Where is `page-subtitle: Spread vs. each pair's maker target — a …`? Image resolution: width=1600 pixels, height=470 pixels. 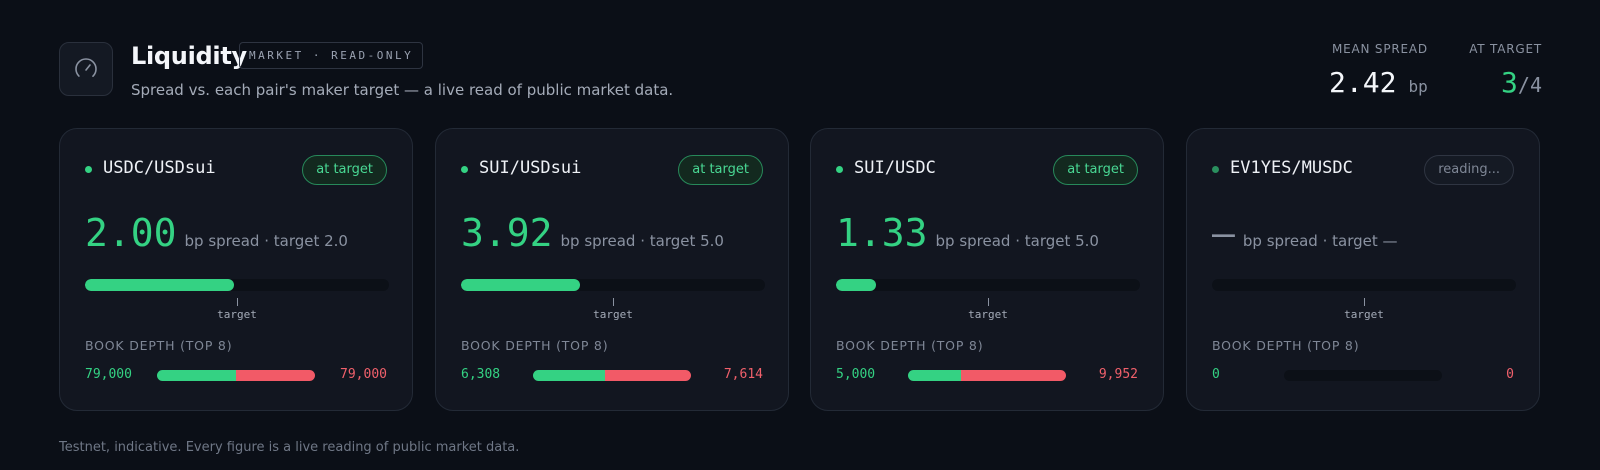
page-subtitle: Spread vs. each pair's maker target — a … is located at coordinates (402, 90).